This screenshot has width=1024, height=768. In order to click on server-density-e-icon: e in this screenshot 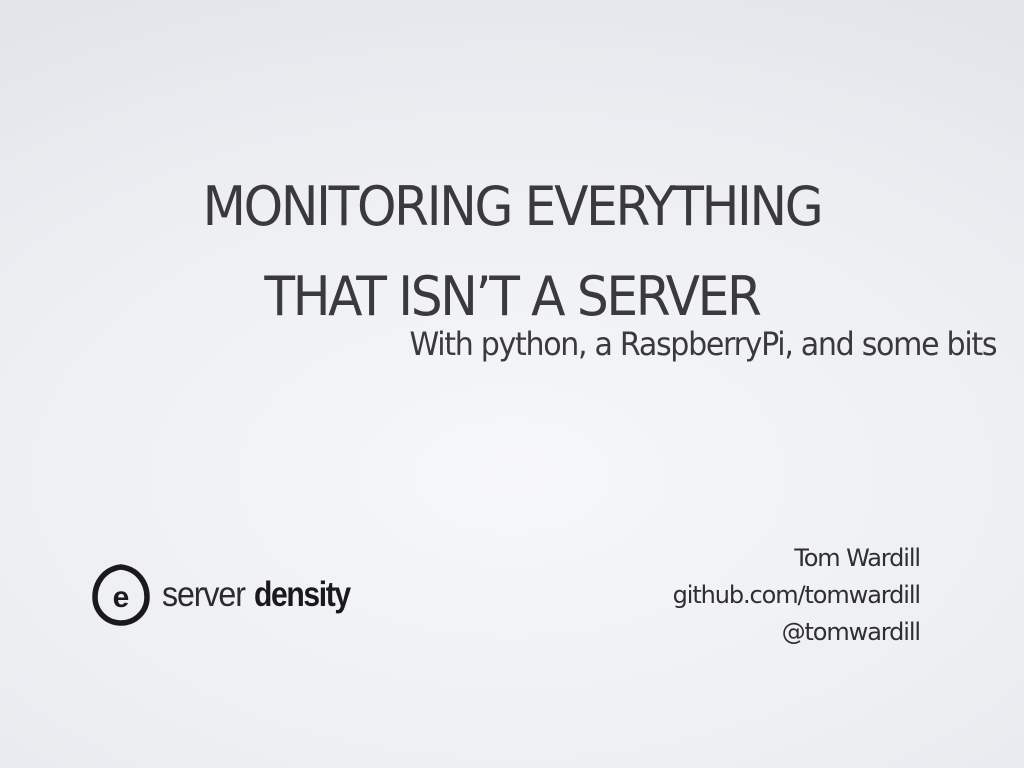, I will do `click(121, 595)`.